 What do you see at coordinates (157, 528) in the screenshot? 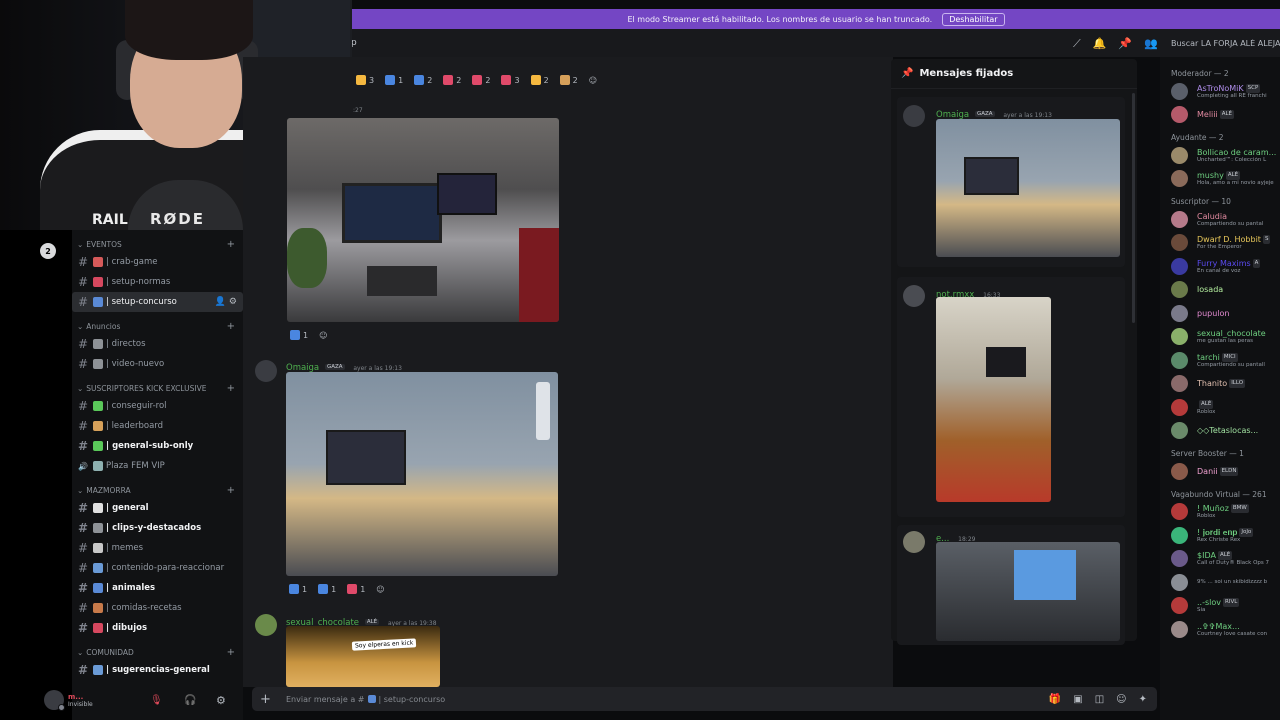
I see `channel-item: # | clips-y-destacados` at bounding box center [157, 528].